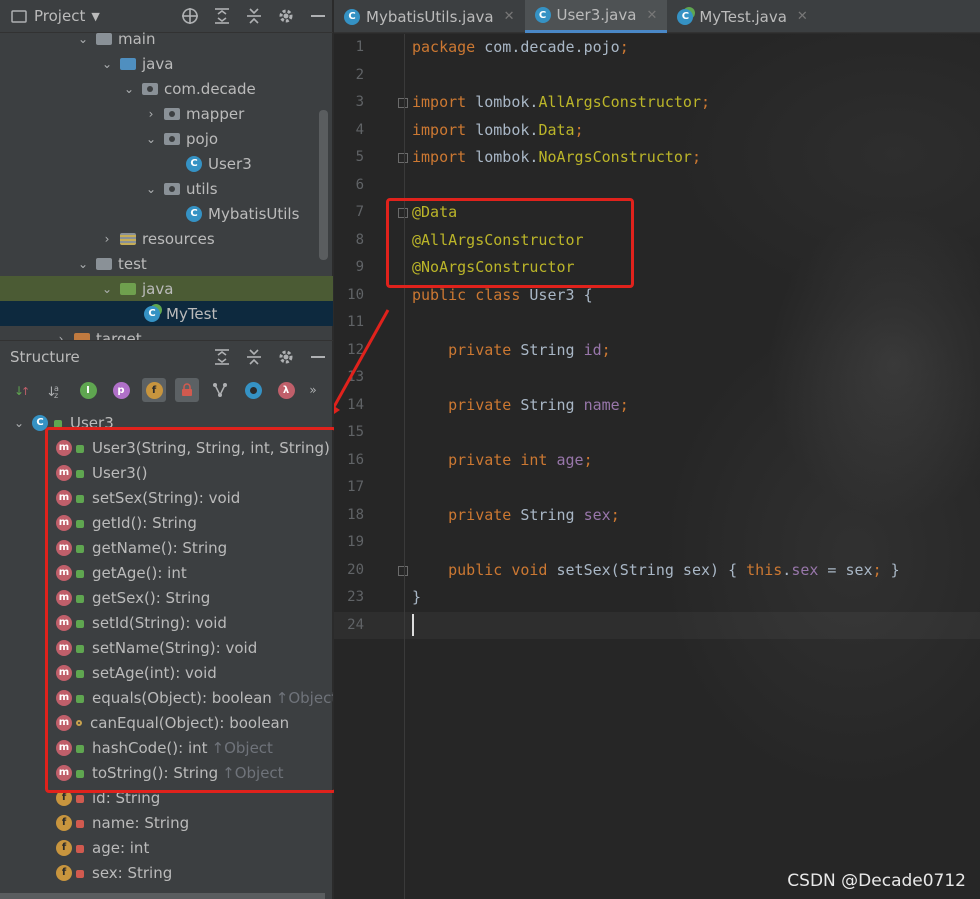  What do you see at coordinates (172, 189) in the screenshot?
I see `package-icon` at bounding box center [172, 189].